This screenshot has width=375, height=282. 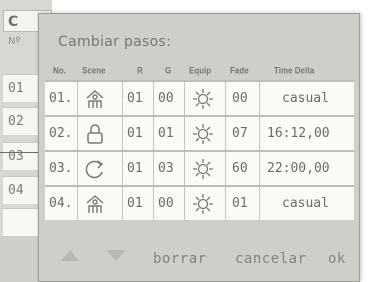 I want to click on time-delta-value: 22:00,00, so click(x=298, y=168).